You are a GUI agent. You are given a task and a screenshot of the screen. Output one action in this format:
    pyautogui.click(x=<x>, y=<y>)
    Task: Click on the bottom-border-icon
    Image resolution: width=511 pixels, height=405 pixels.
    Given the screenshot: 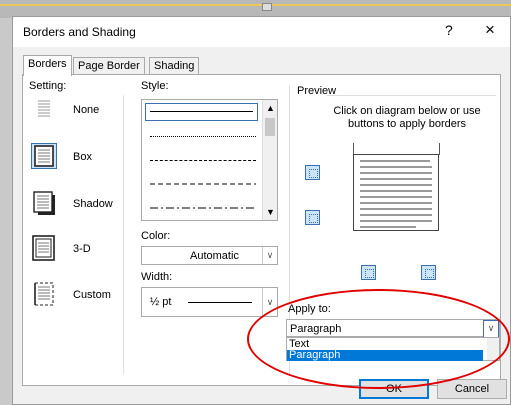 What is the action you would take?
    pyautogui.click(x=312, y=217)
    